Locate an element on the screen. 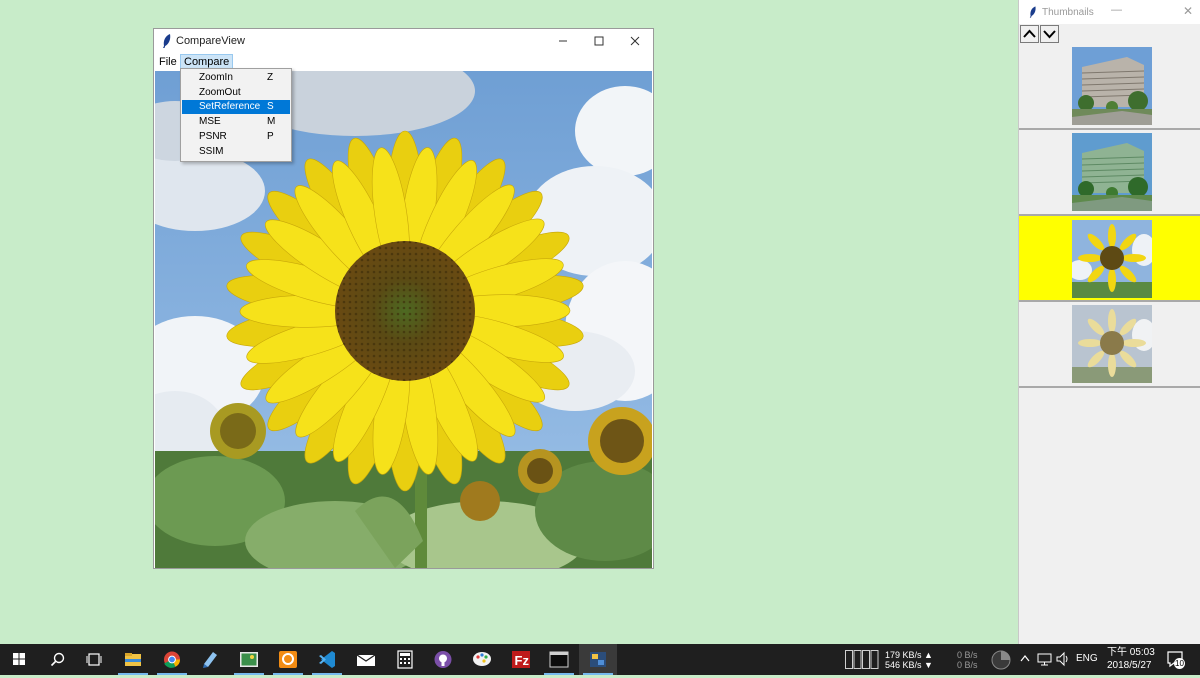 The width and height of the screenshot is (1200, 678). menu-item-setreference: SetReference S is located at coordinates (236, 107).